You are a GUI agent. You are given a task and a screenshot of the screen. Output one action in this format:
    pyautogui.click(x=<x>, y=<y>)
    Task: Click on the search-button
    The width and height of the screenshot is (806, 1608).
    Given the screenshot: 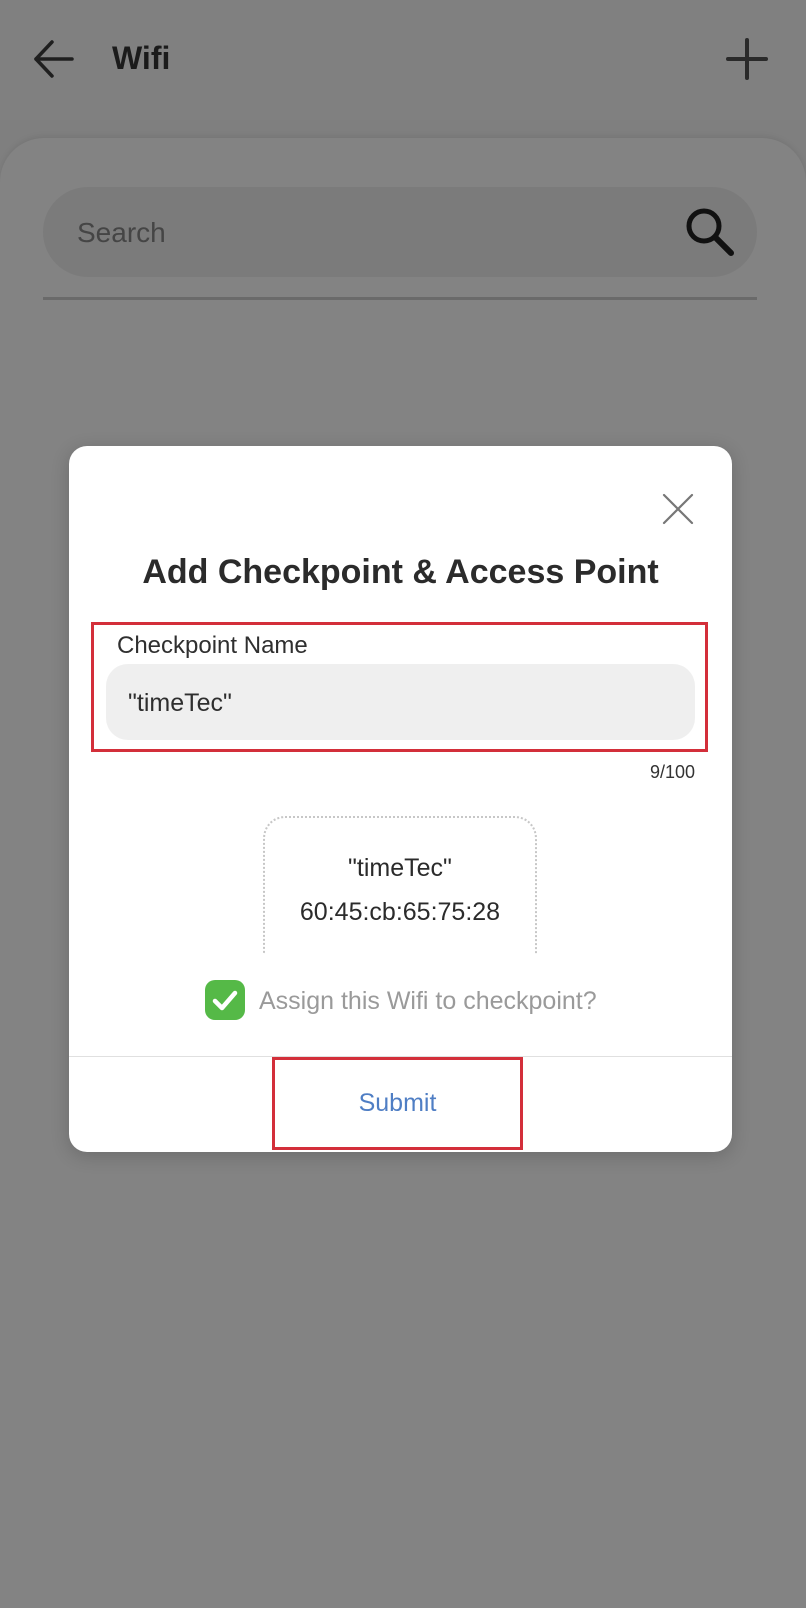 What is the action you would take?
    pyautogui.click(x=710, y=232)
    